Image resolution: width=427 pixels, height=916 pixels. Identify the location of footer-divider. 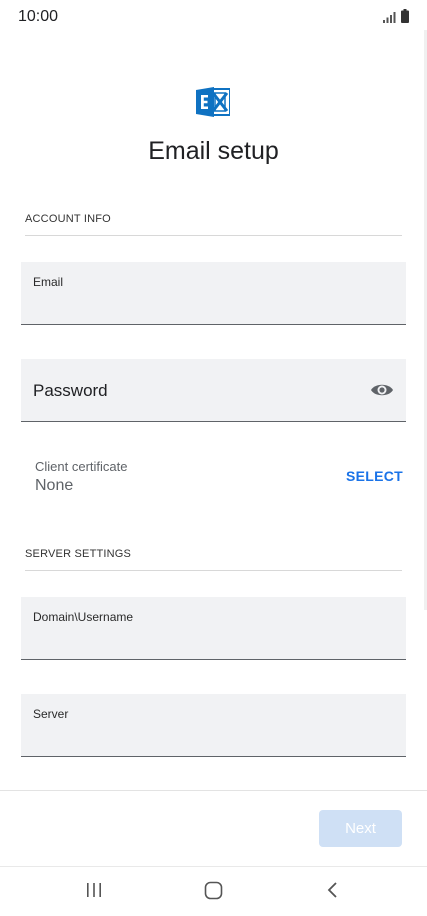
(213, 790).